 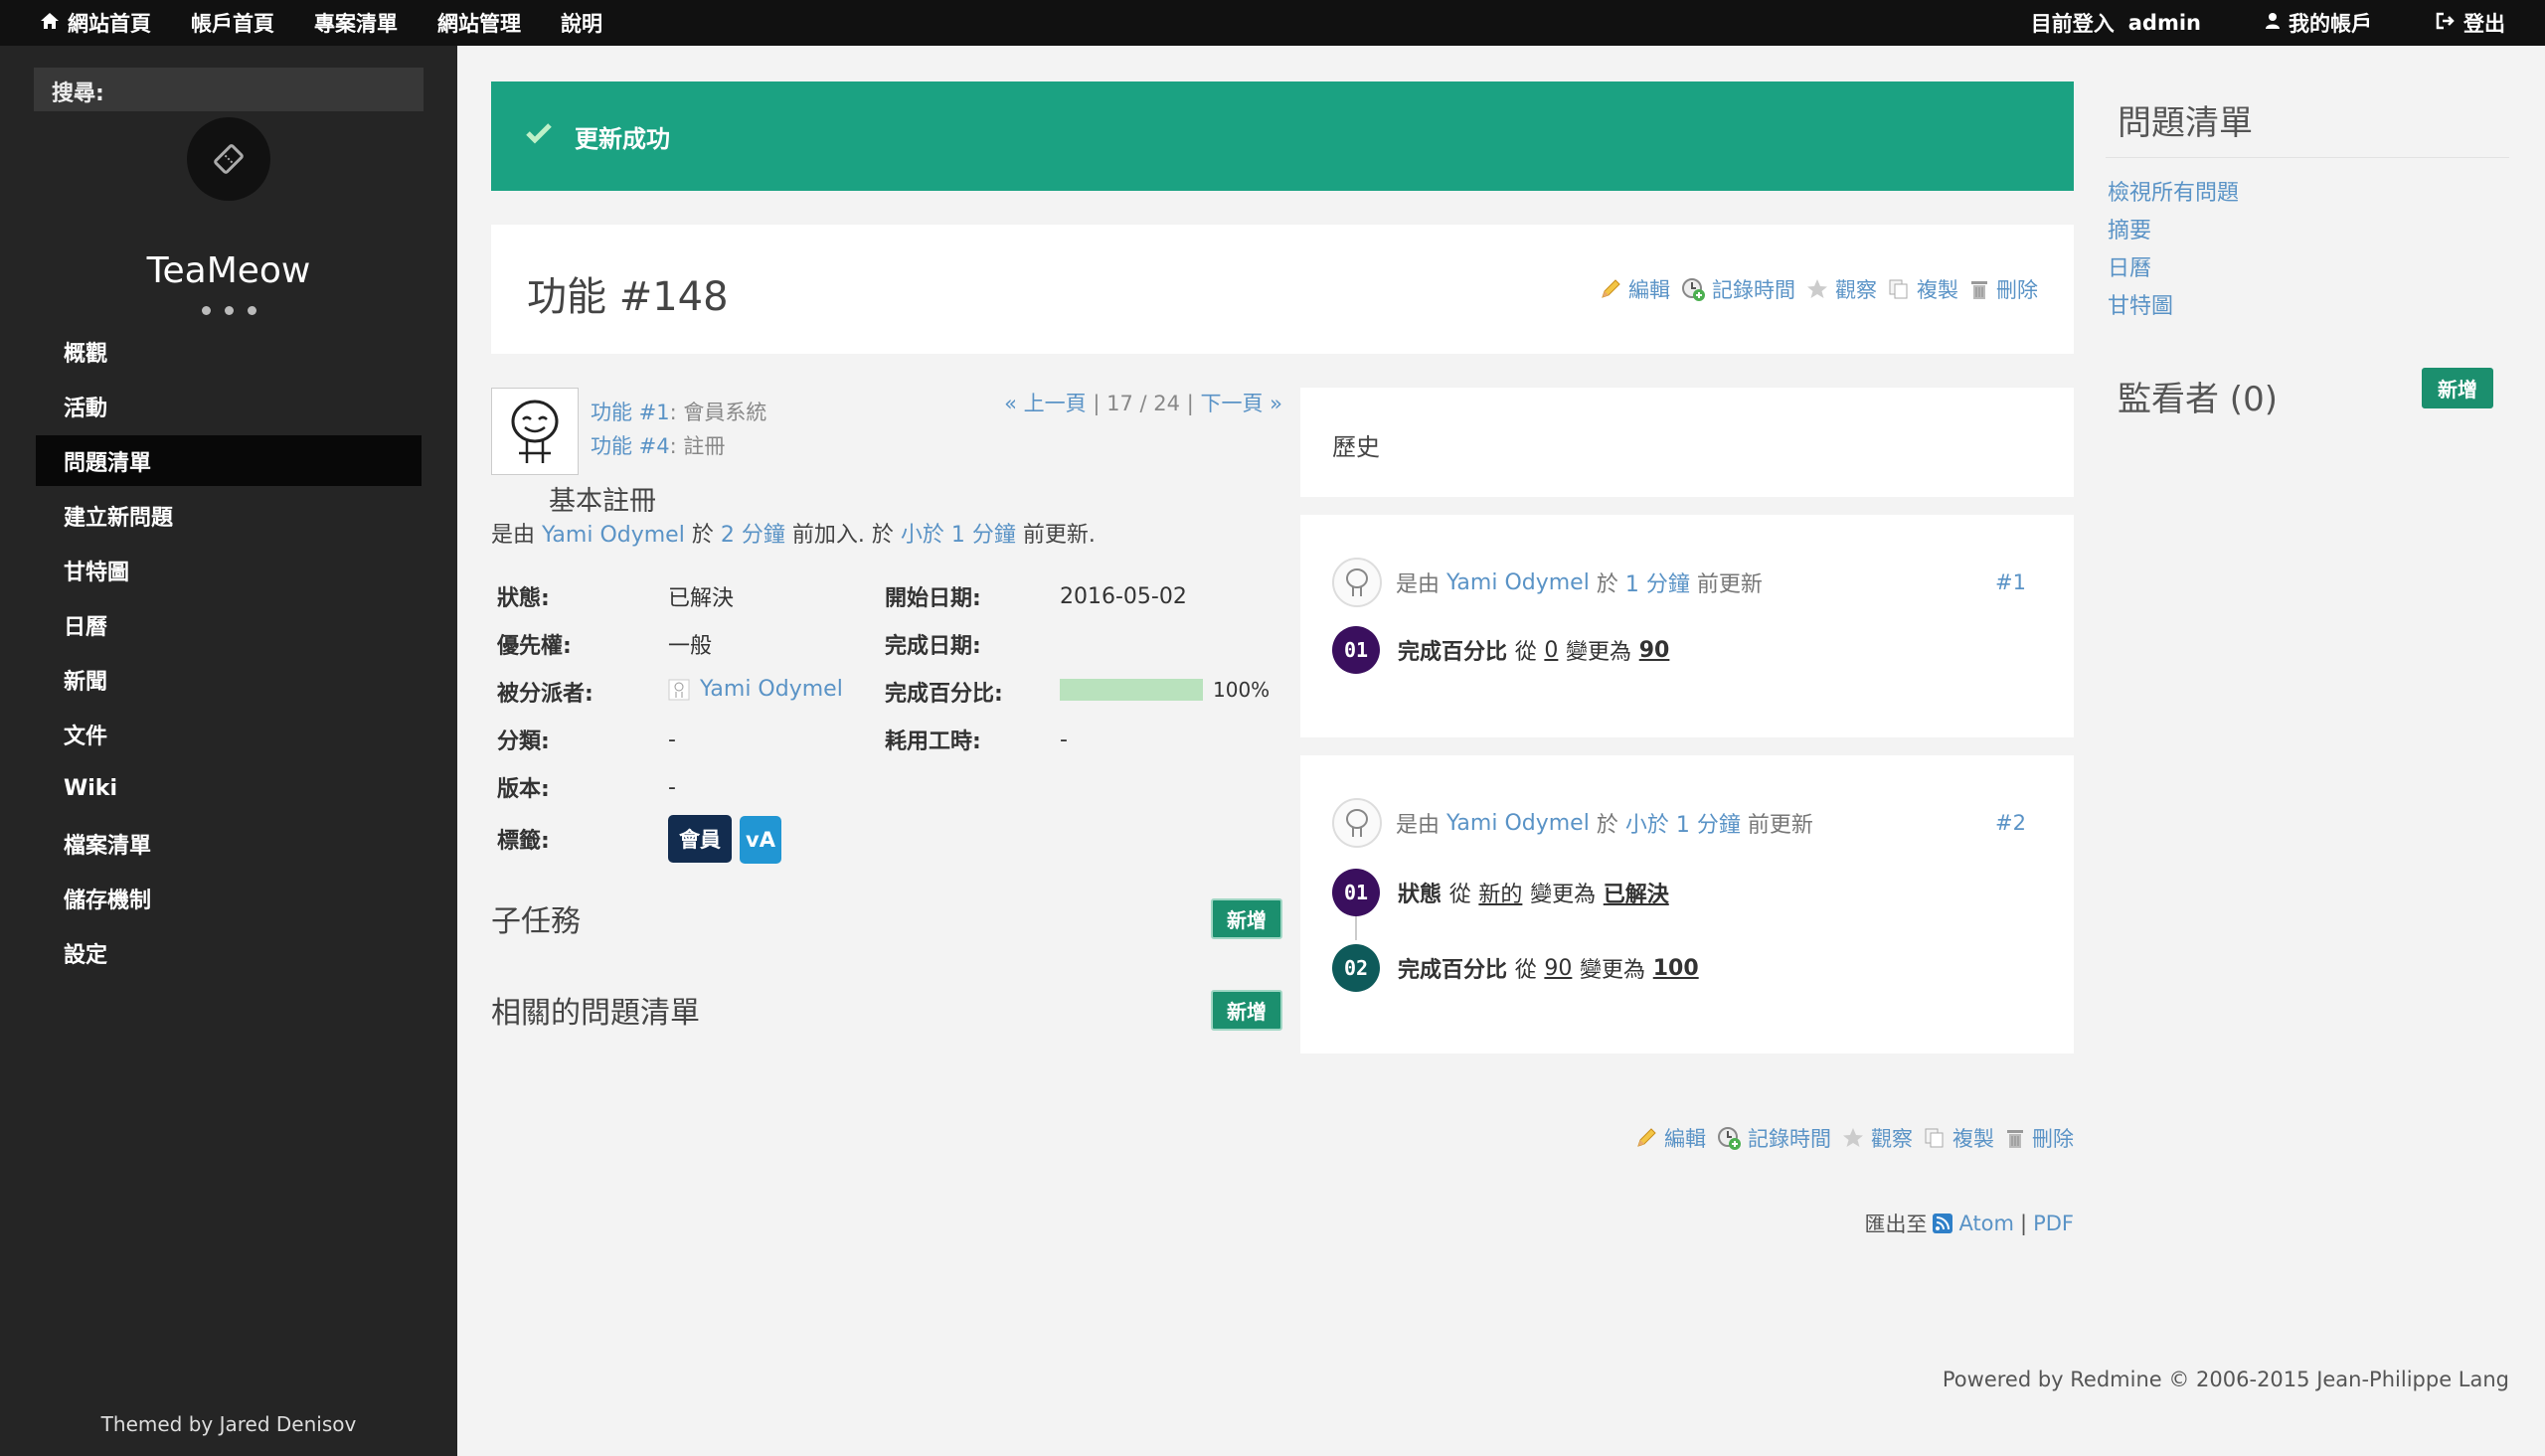 I want to click on parent-issue-name: 註冊, so click(x=704, y=446).